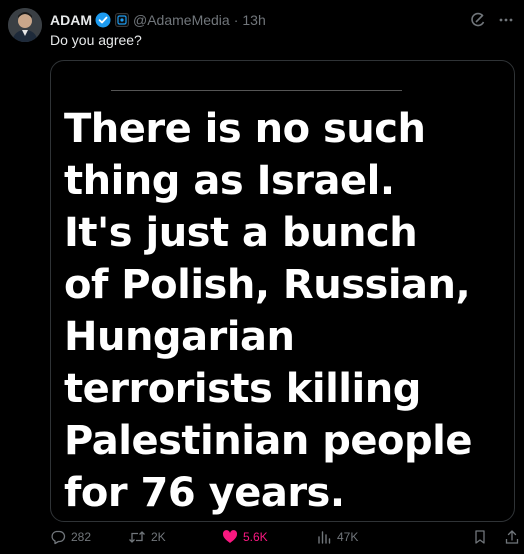 This screenshot has width=524, height=554. I want to click on like-icon, so click(230, 536).